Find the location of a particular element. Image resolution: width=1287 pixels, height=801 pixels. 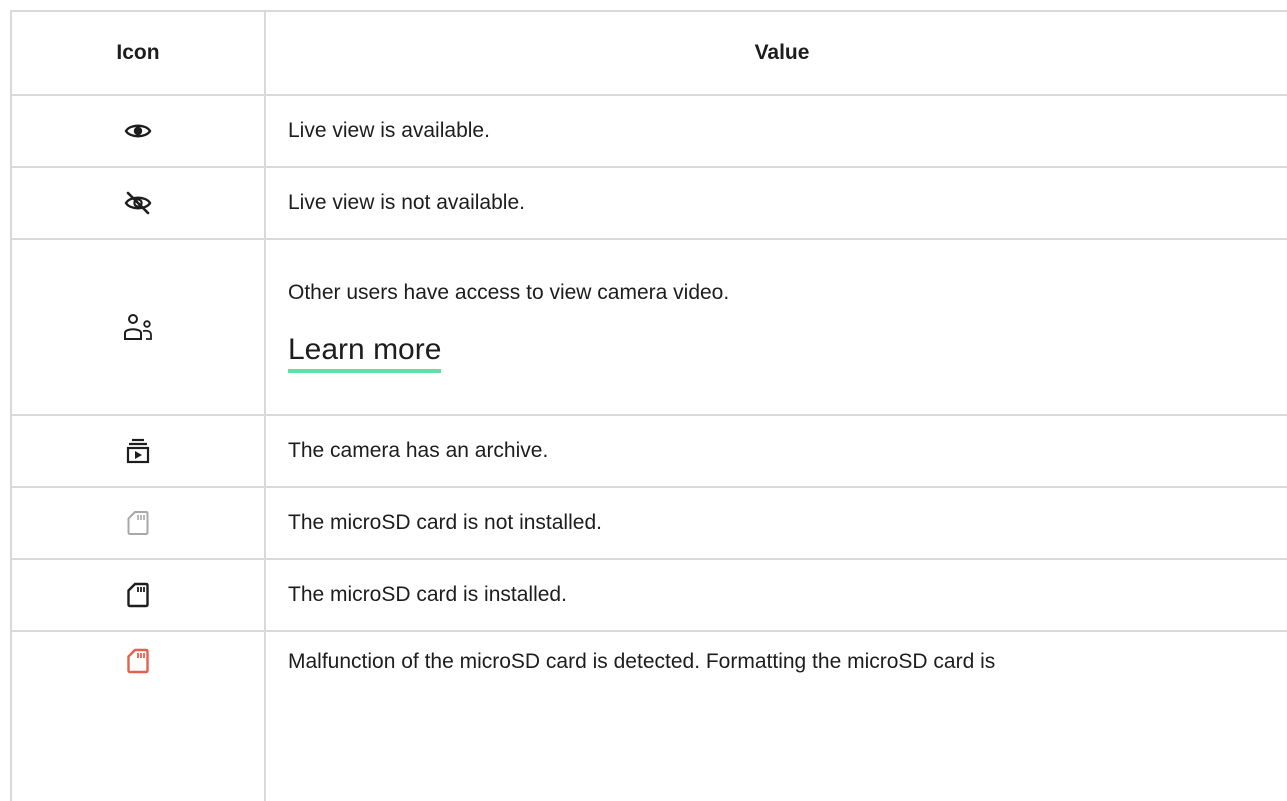

row-value: Live view is available. is located at coordinates (775, 131).